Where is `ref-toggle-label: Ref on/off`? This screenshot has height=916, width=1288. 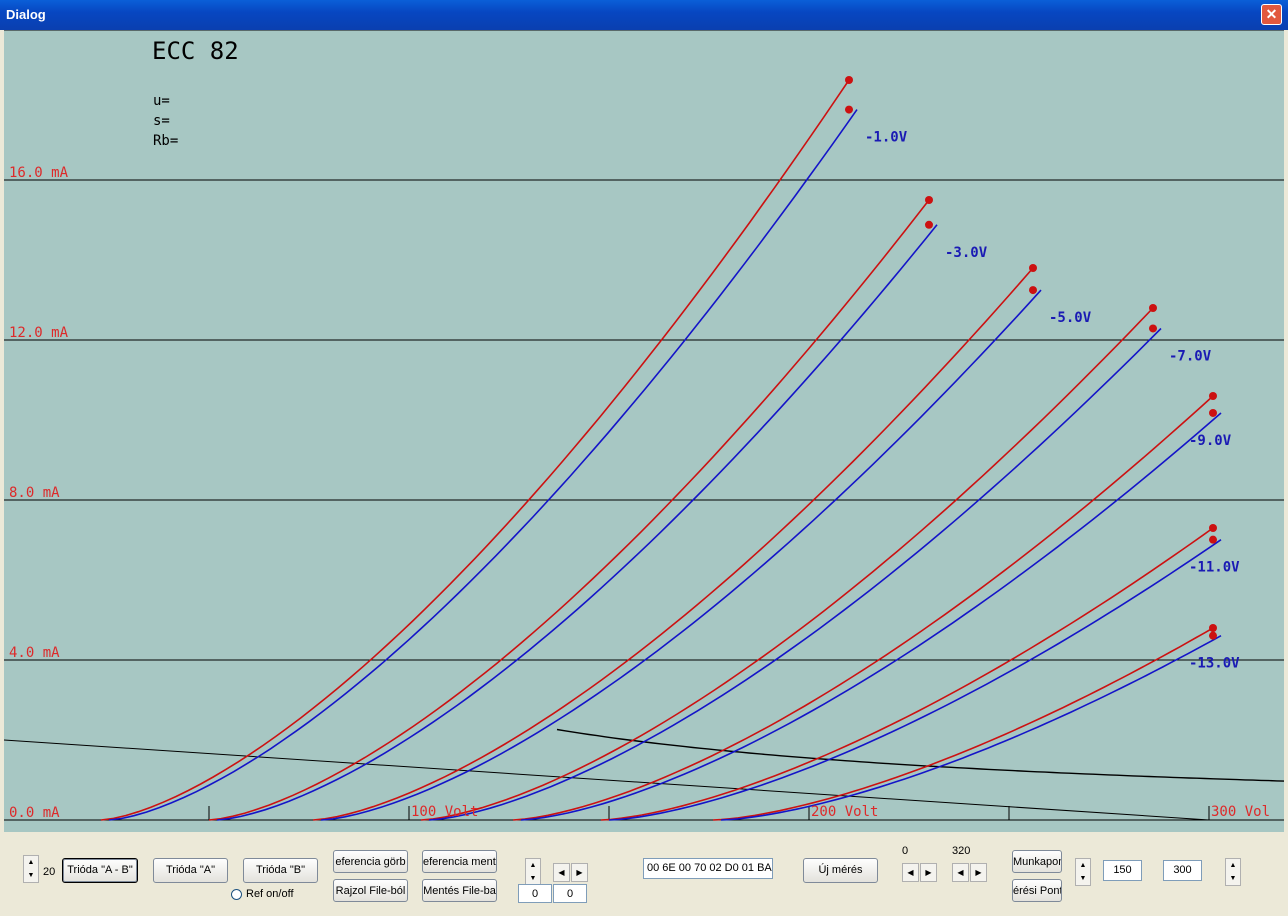
ref-toggle-label: Ref on/off is located at coordinates (270, 894).